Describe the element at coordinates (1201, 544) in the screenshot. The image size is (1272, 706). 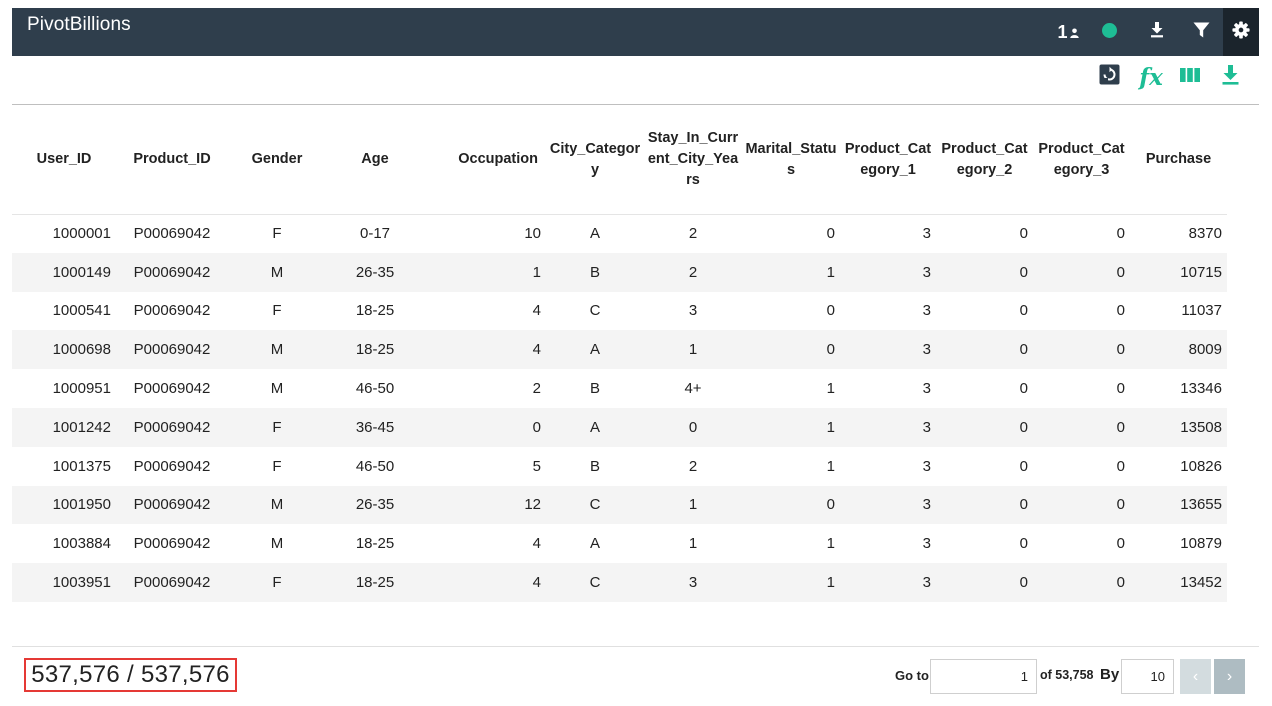
I see `table-cell: 10879` at that location.